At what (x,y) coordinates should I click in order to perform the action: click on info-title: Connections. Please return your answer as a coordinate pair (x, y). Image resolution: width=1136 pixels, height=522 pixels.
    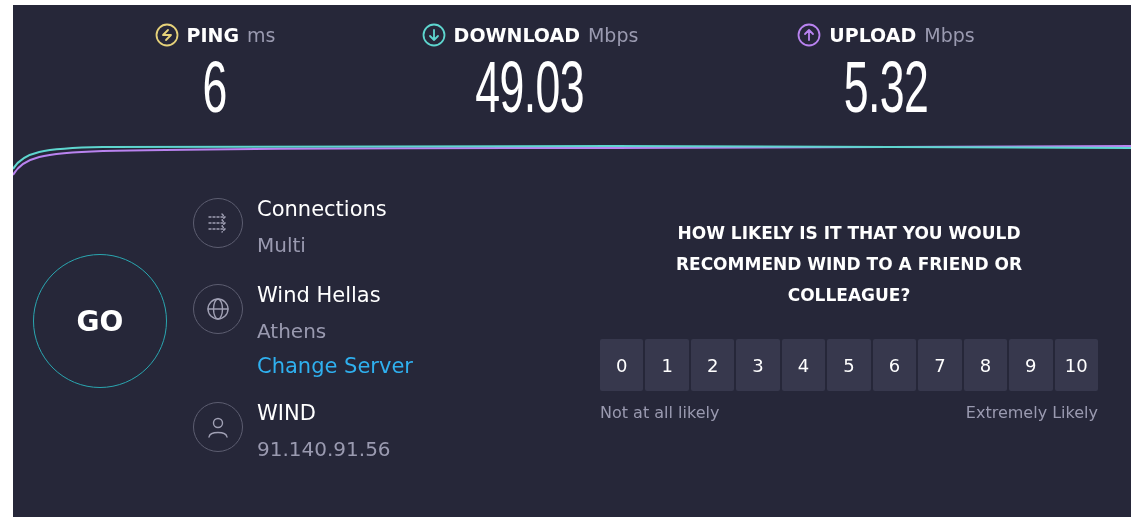
    Looking at the image, I should click on (322, 209).